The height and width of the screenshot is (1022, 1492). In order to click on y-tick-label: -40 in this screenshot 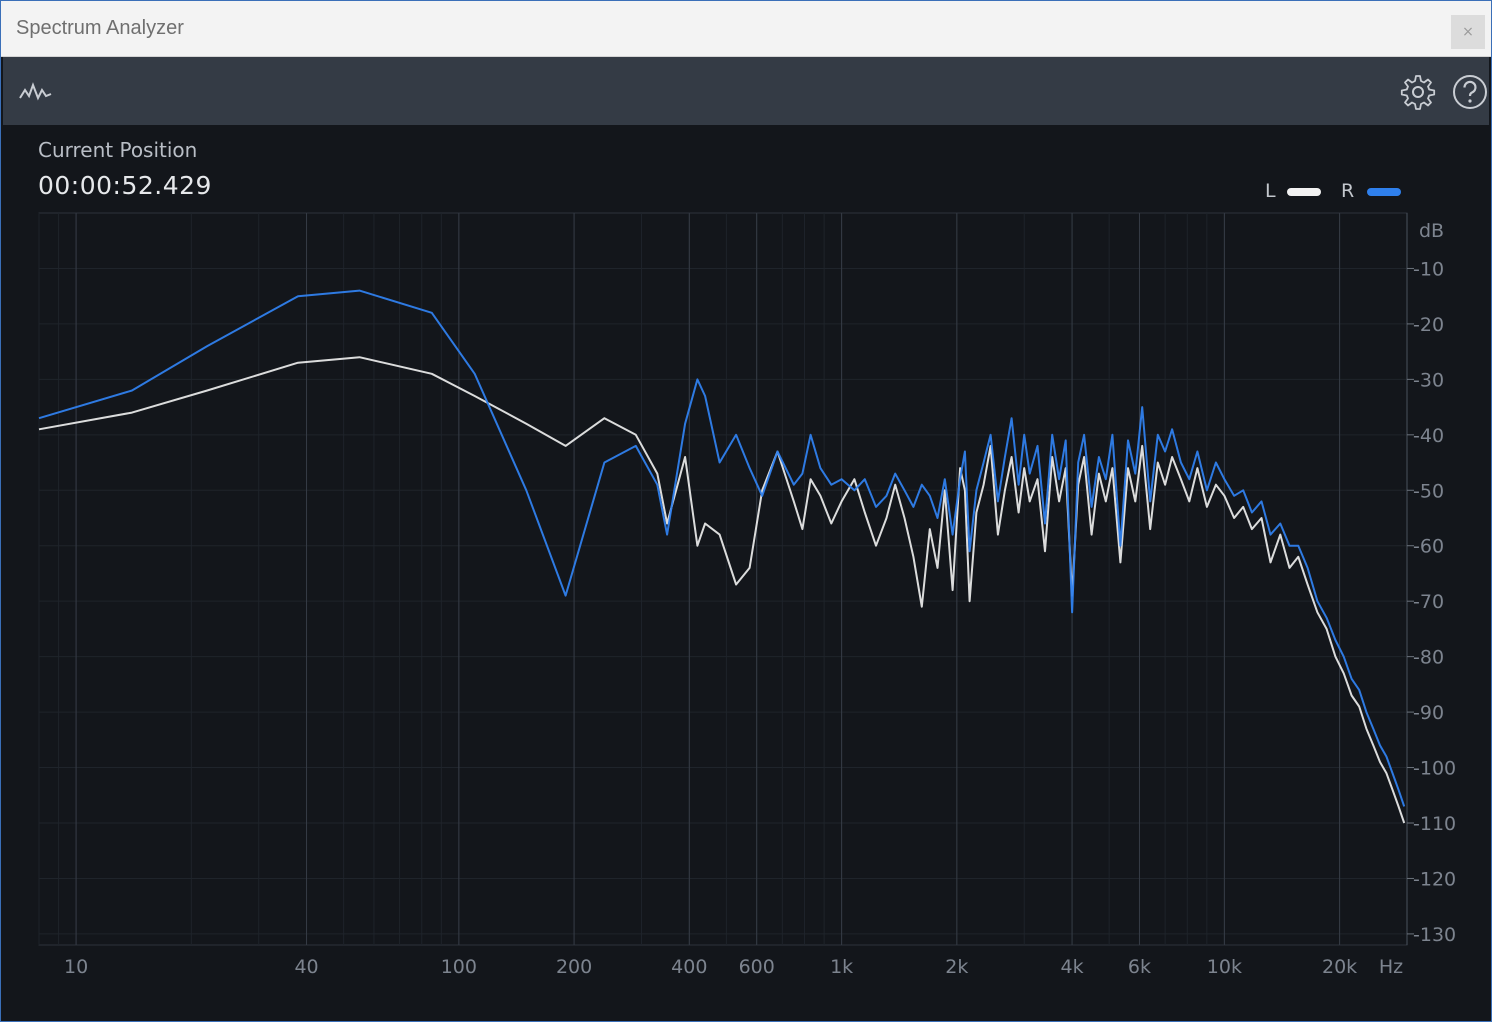, I will do `click(1428, 436)`.